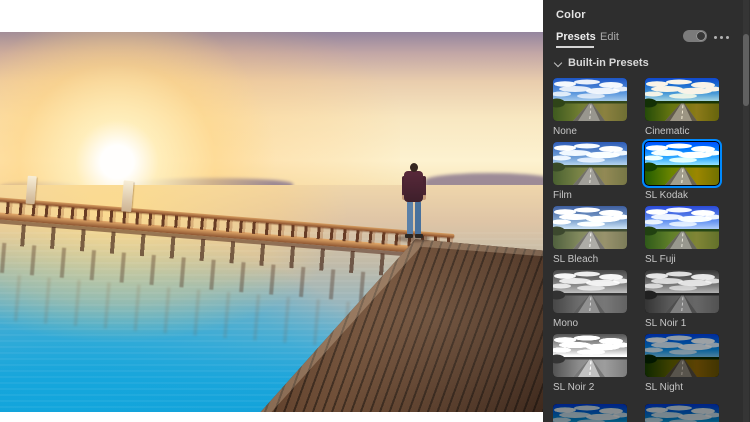 The image size is (750, 422). I want to click on preset-tile: SL Kodak, so click(682, 171).